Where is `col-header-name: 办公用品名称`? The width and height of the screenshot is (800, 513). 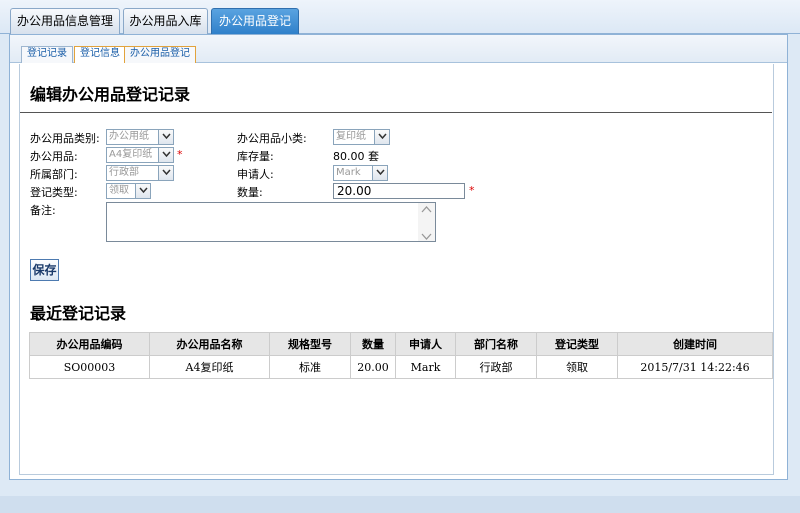 col-header-name: 办公用品名称 is located at coordinates (209, 344).